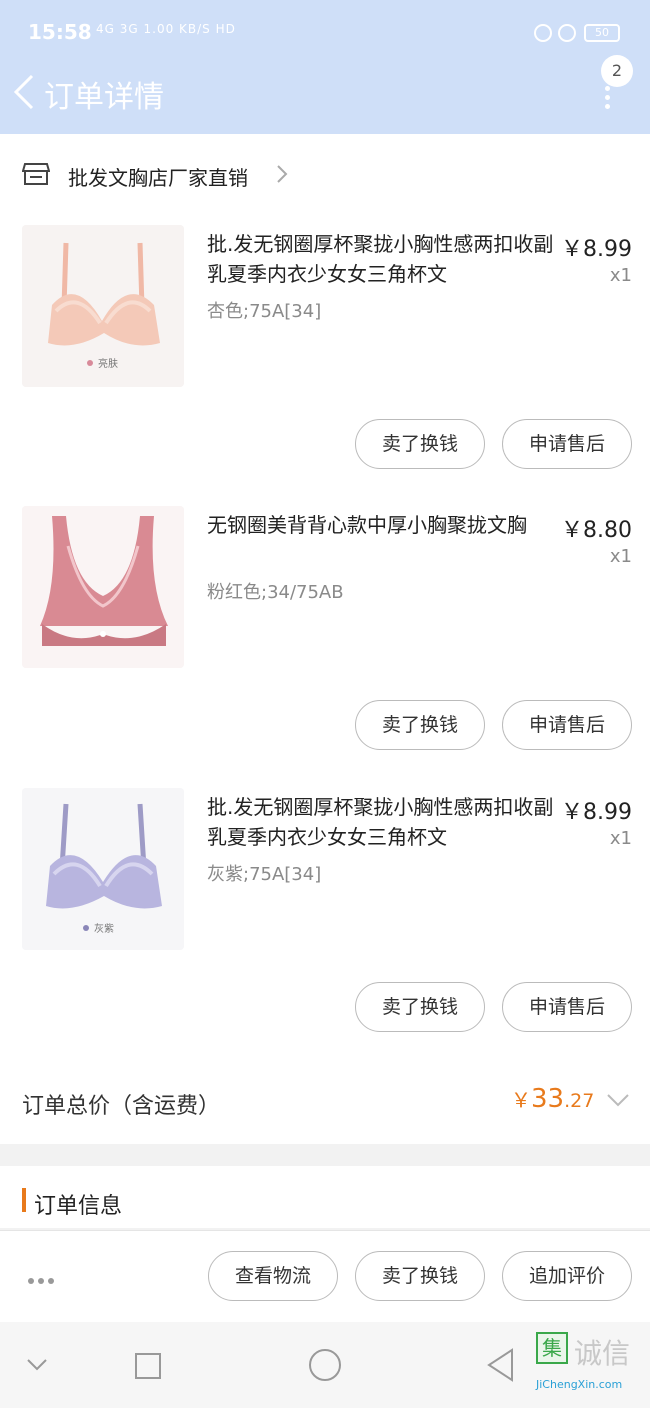 Image resolution: width=650 pixels, height=1408 pixels. I want to click on view-logistics-button: 查看物流, so click(273, 1276).